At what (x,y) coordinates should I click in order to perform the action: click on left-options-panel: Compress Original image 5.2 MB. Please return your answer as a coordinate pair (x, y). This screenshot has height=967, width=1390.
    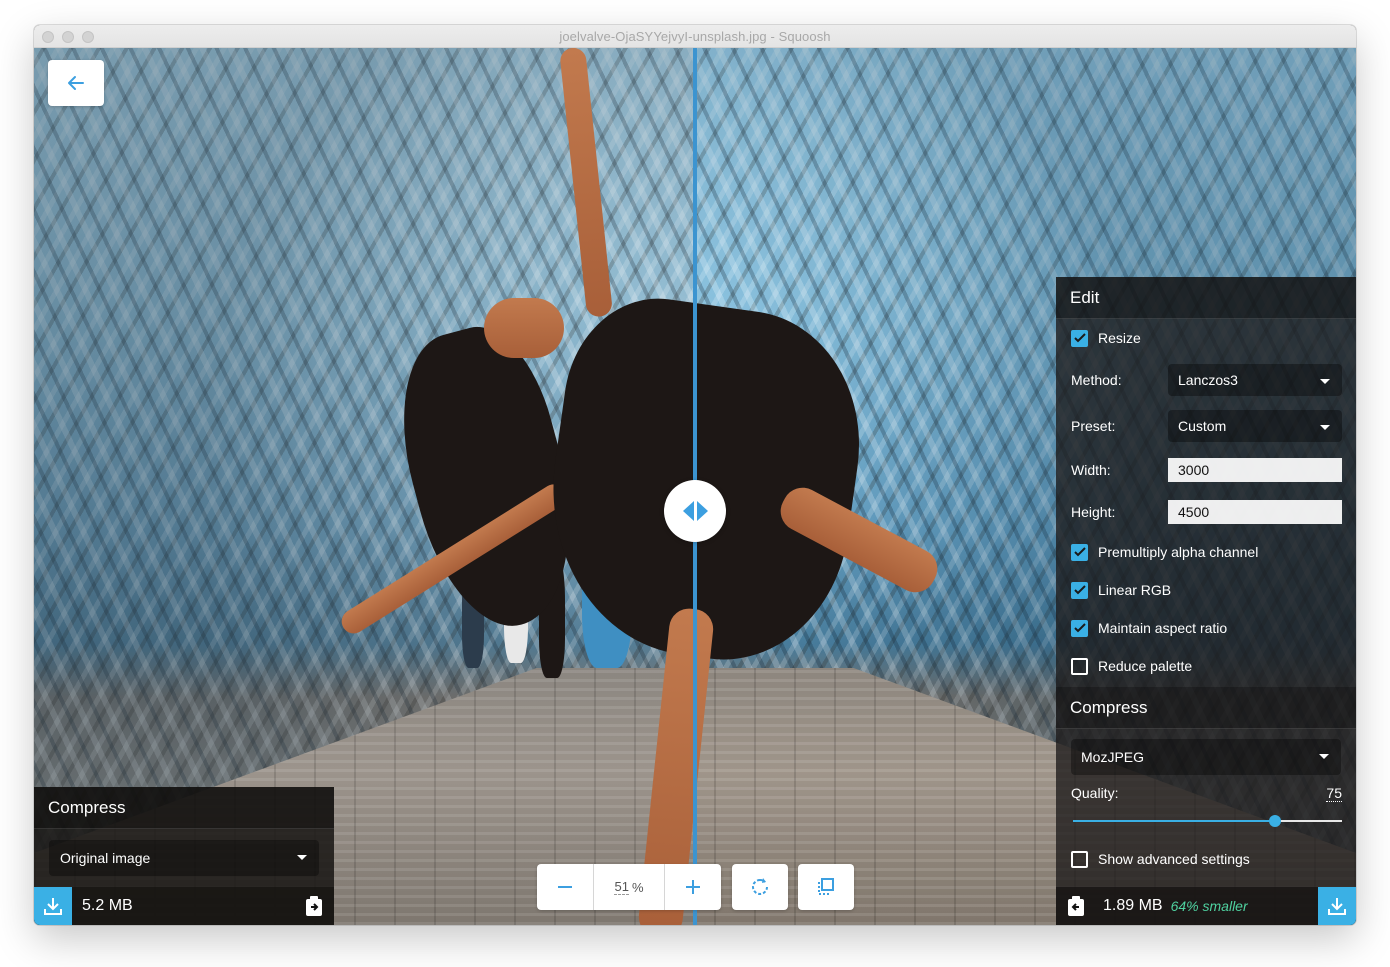
    Looking at the image, I should click on (184, 856).